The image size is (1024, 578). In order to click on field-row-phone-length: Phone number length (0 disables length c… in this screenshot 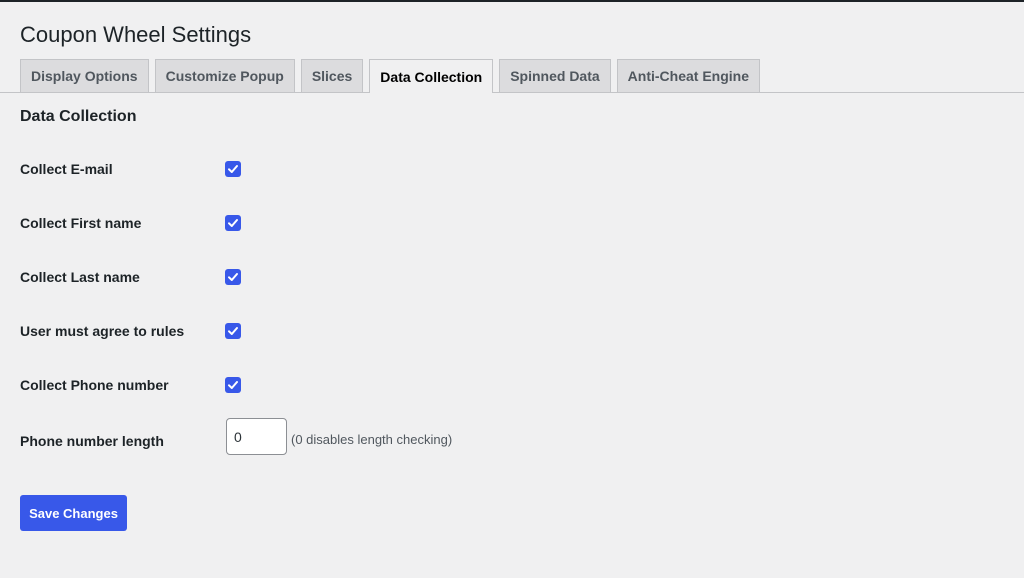, I will do `click(320, 436)`.